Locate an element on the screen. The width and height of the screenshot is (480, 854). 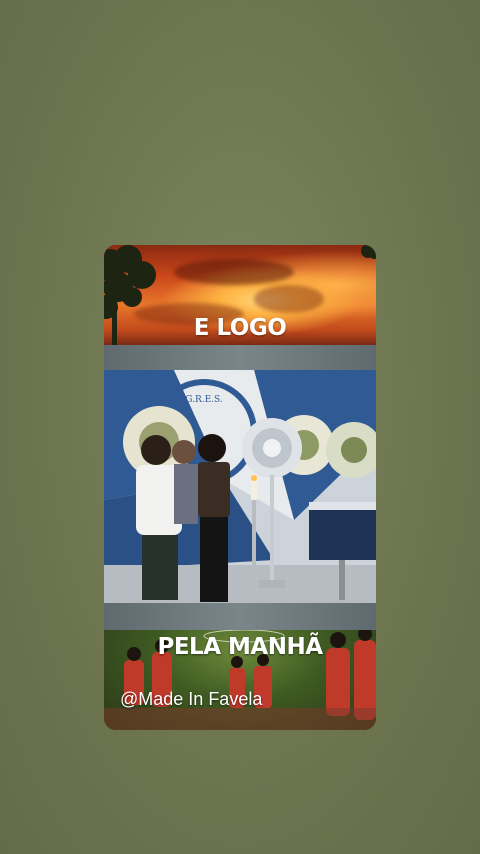
banner-text: G.R.E.S. is located at coordinates (204, 400).